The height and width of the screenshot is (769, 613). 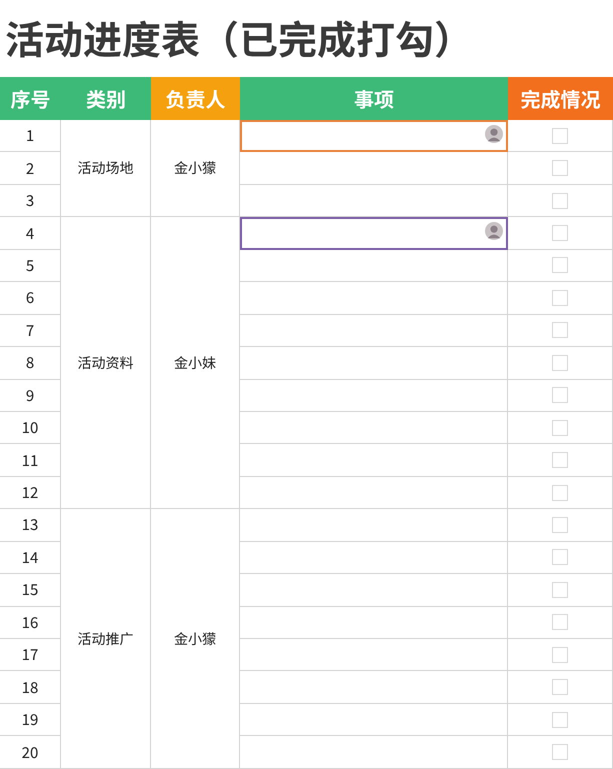 What do you see at coordinates (106, 169) in the screenshot?
I see `category-cell: 活动场地` at bounding box center [106, 169].